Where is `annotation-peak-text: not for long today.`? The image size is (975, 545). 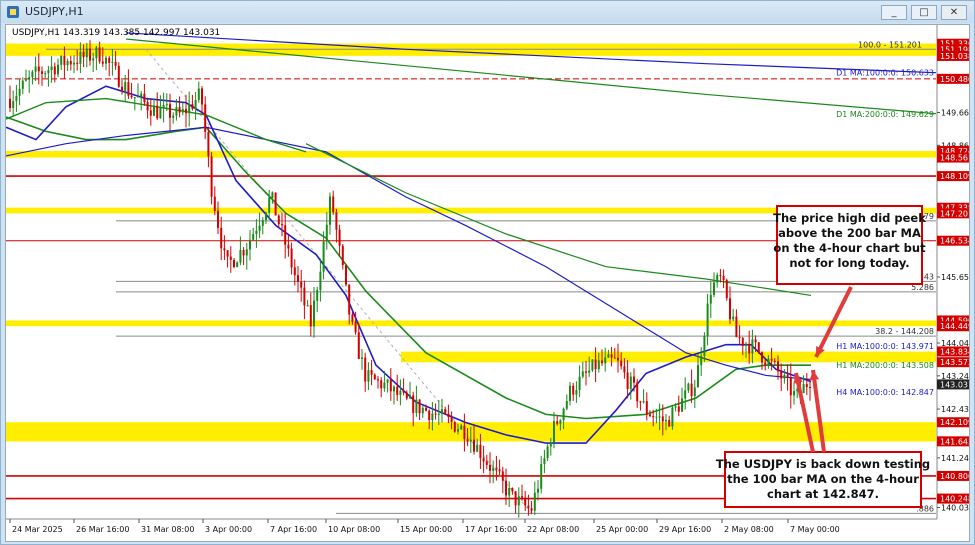 annotation-peak-text: not for long today. is located at coordinates (849, 263).